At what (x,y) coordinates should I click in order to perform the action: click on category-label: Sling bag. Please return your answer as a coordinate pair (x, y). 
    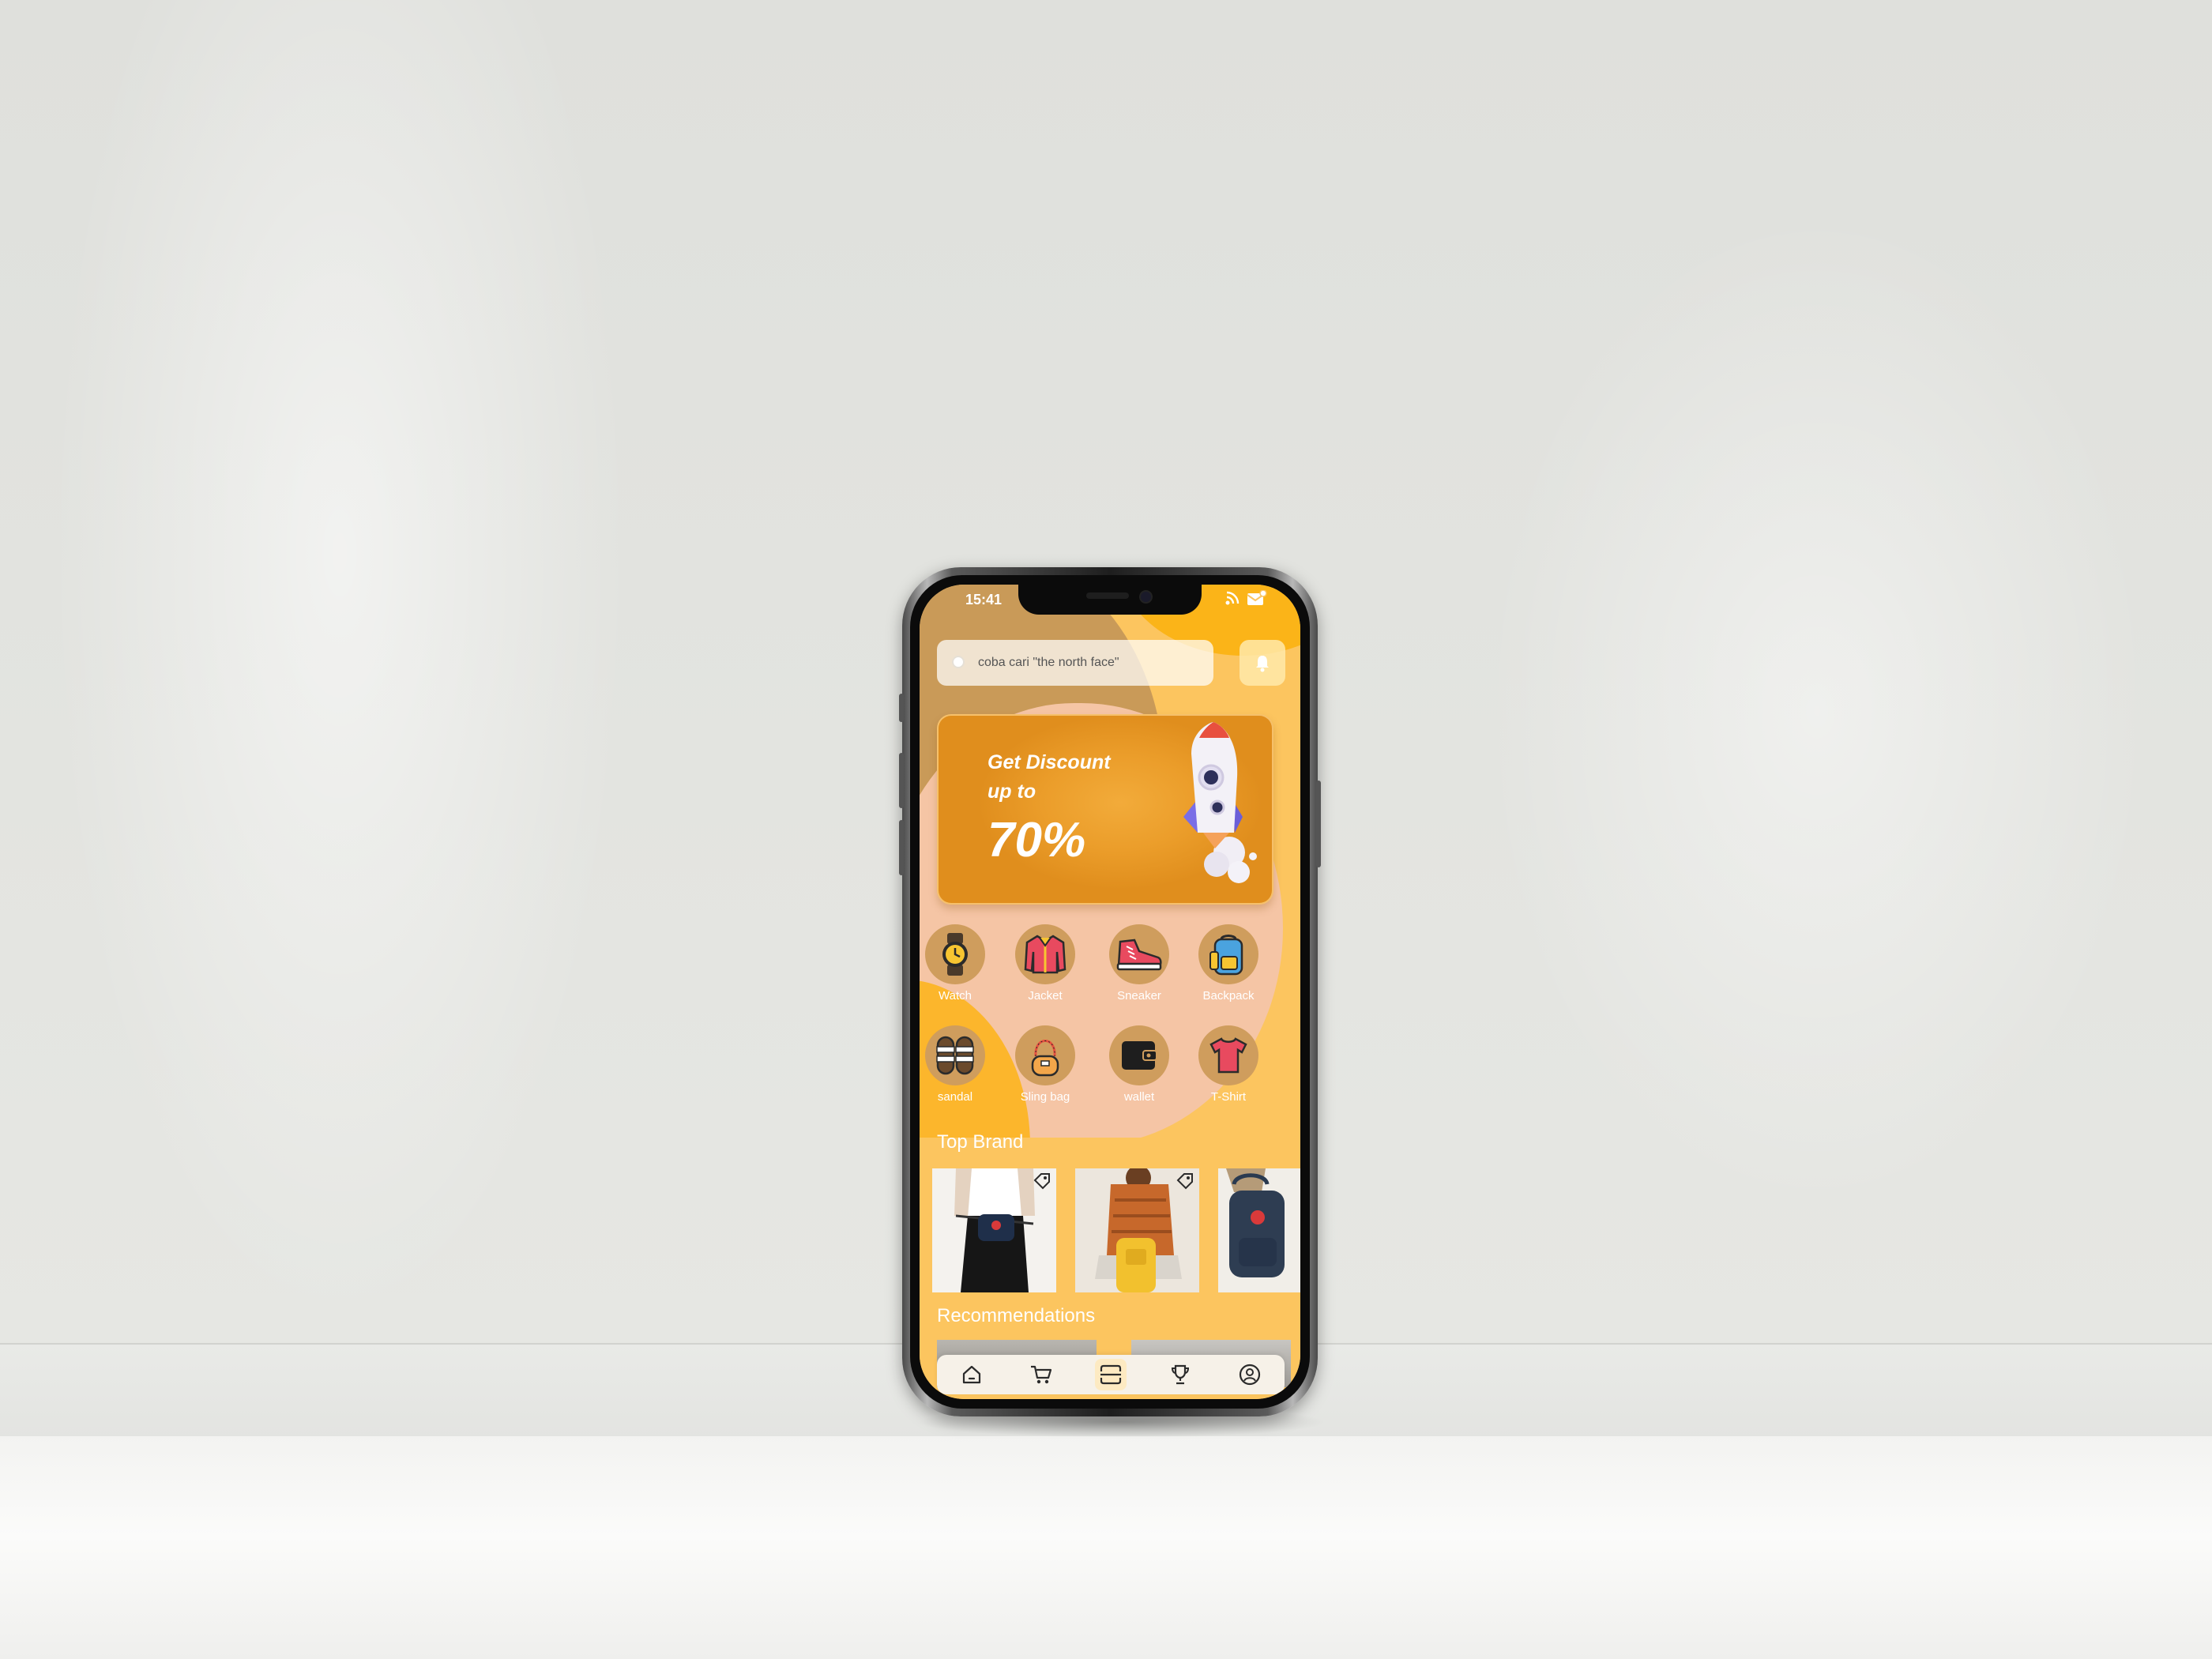
    Looking at the image, I should click on (1045, 1097).